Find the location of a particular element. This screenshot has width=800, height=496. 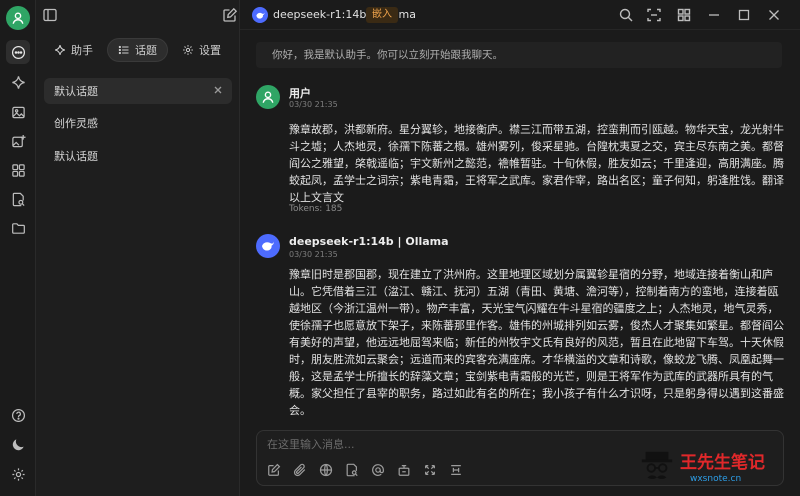

minimize-icon is located at coordinates (714, 15).